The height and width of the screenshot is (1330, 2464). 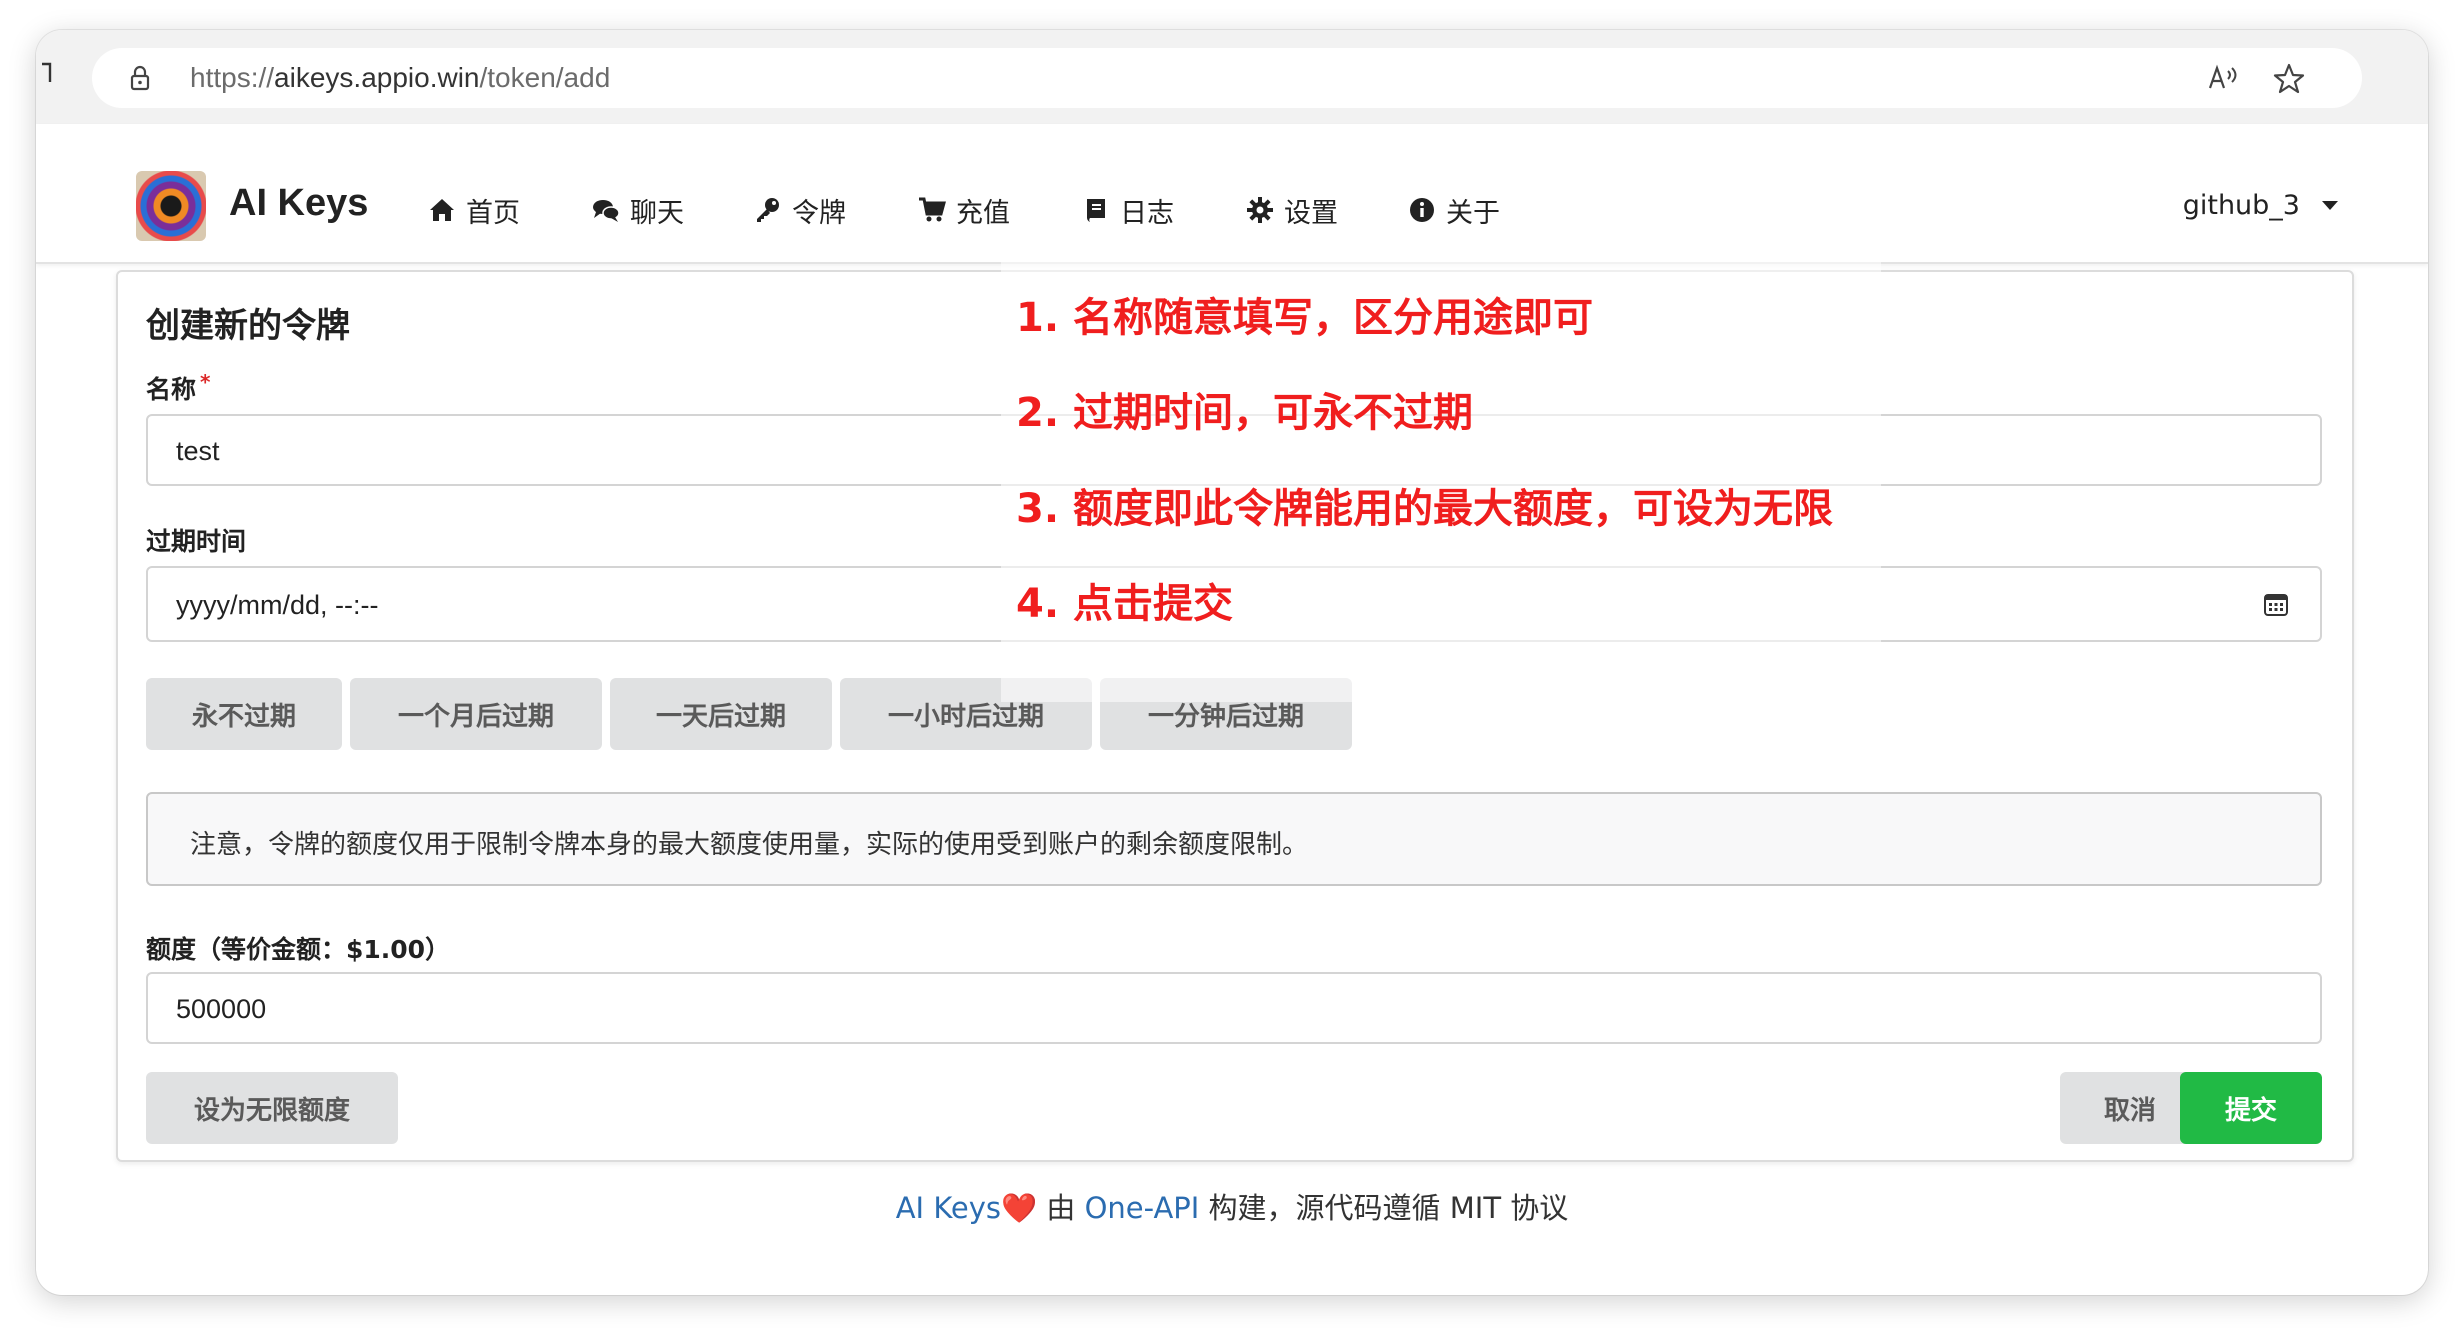 I want to click on heart-icon: ❤️, so click(x=1019, y=1208).